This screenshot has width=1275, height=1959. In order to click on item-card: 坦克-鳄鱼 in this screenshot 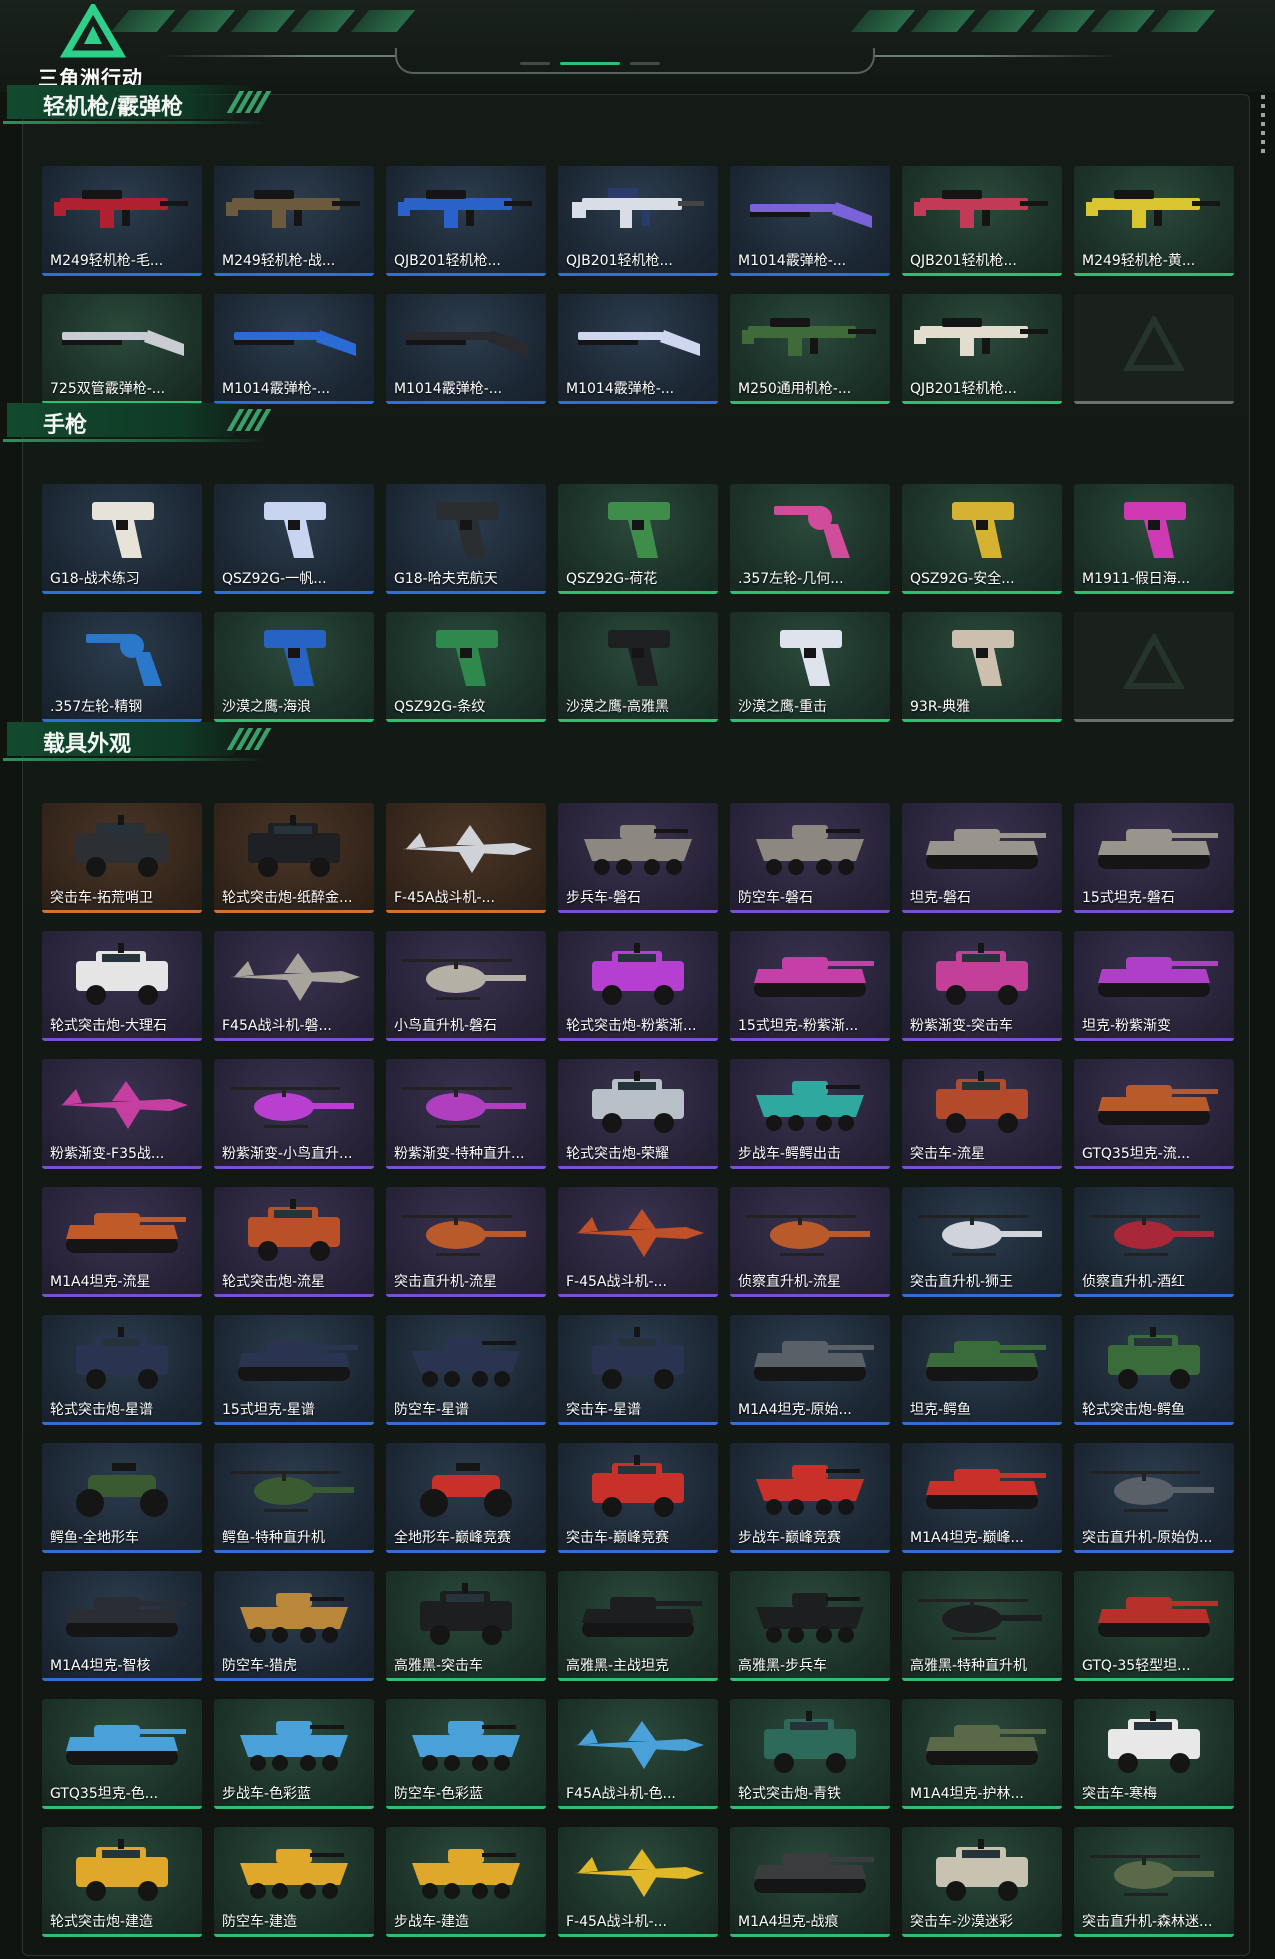, I will do `click(982, 1370)`.